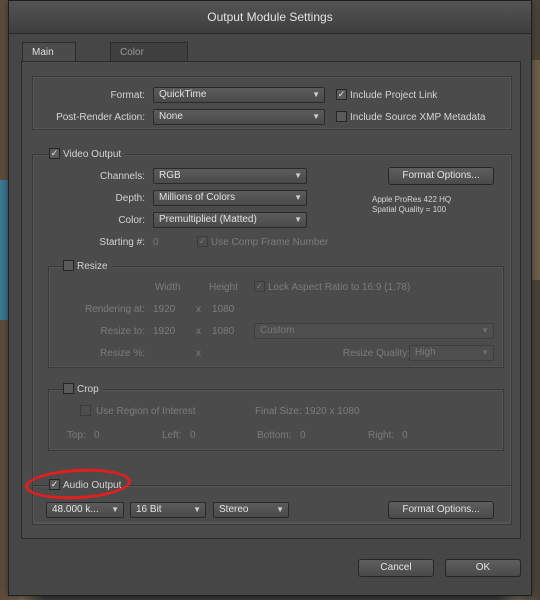 The height and width of the screenshot is (600, 540). I want to click on starting-number-label: Starting #:, so click(122, 242).